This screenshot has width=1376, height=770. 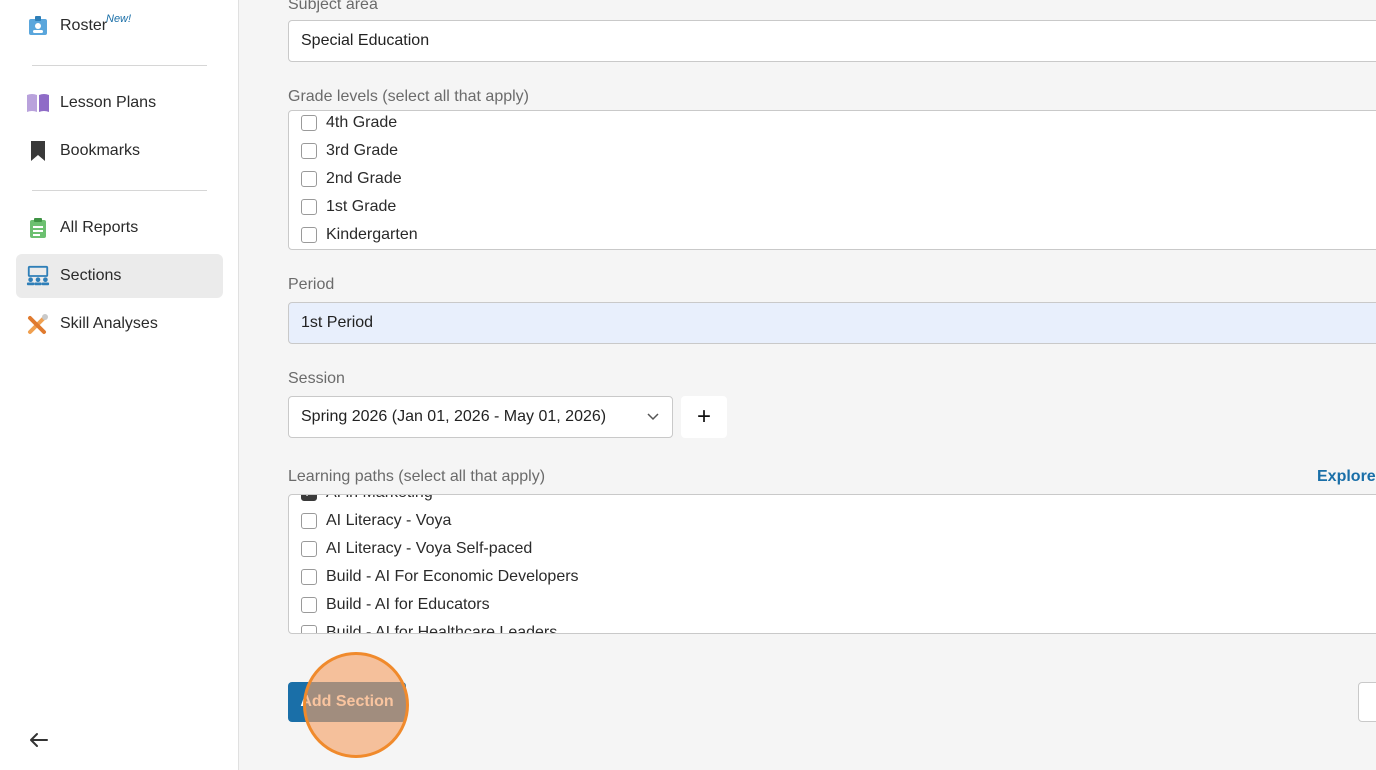 What do you see at coordinates (365, 40) in the screenshot?
I see `subject-area-value: Special Education` at bounding box center [365, 40].